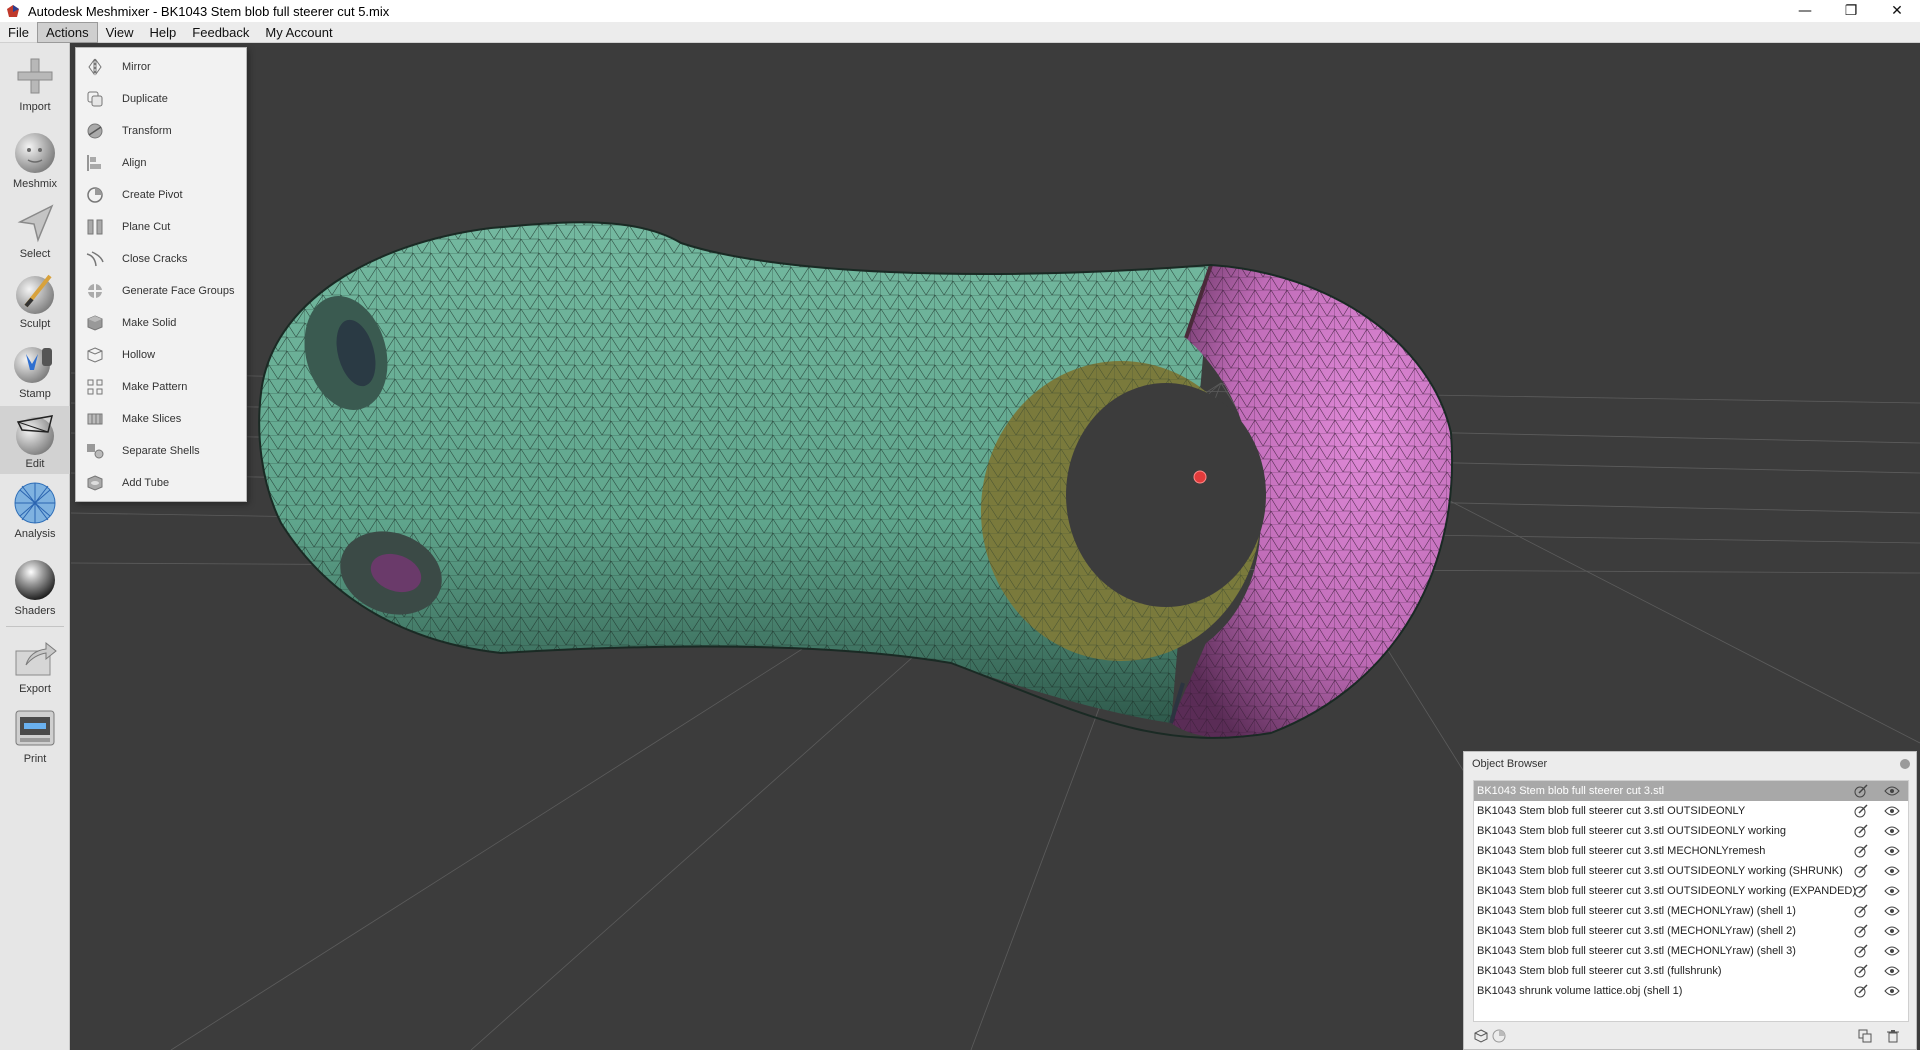  What do you see at coordinates (35, 510) in the screenshot?
I see `tool-analysis: Analysis` at bounding box center [35, 510].